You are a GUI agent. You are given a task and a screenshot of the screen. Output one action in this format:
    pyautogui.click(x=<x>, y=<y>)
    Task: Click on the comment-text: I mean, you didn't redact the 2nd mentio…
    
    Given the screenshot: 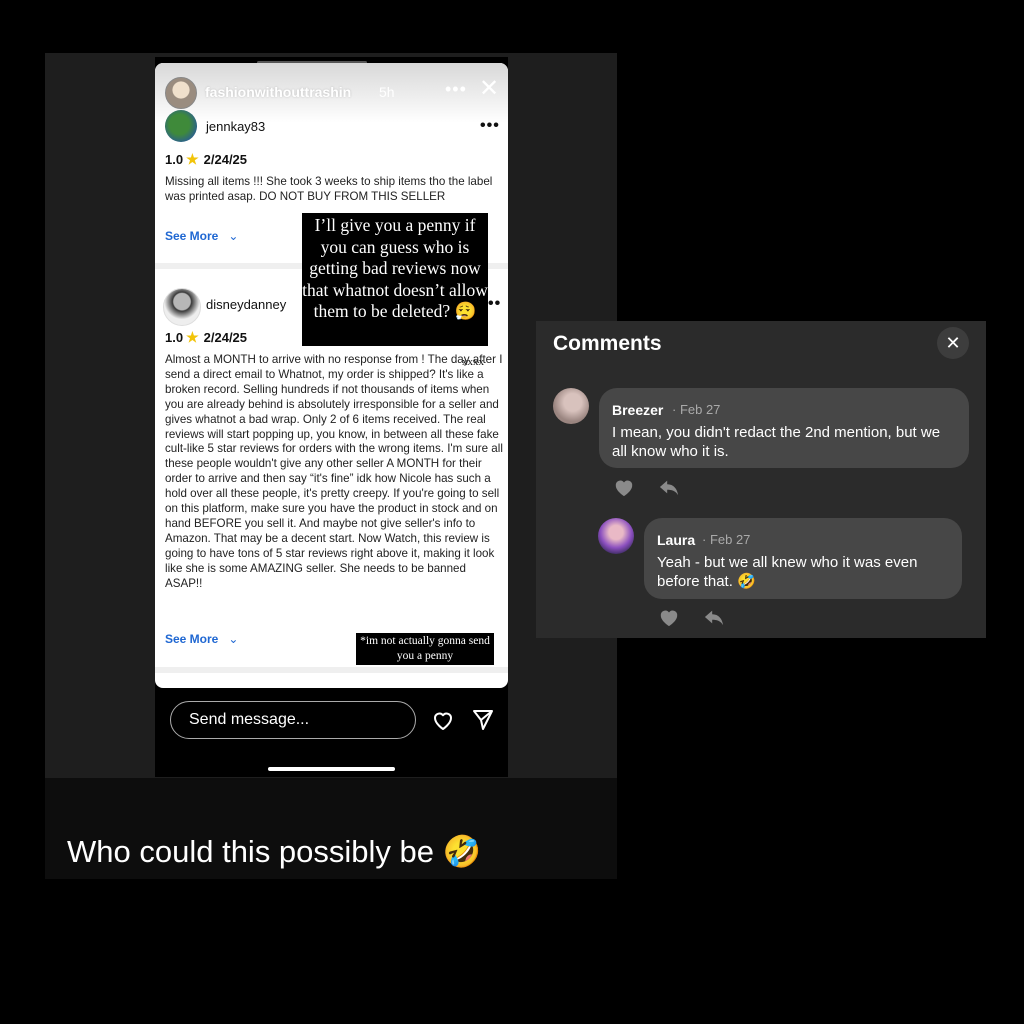 What is the action you would take?
    pyautogui.click(x=776, y=442)
    